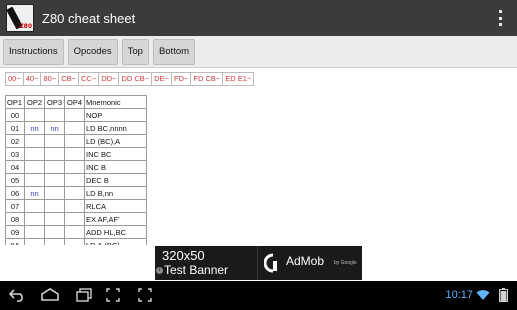  Describe the element at coordinates (84, 295) in the screenshot. I see `recent-apps-icon` at that location.